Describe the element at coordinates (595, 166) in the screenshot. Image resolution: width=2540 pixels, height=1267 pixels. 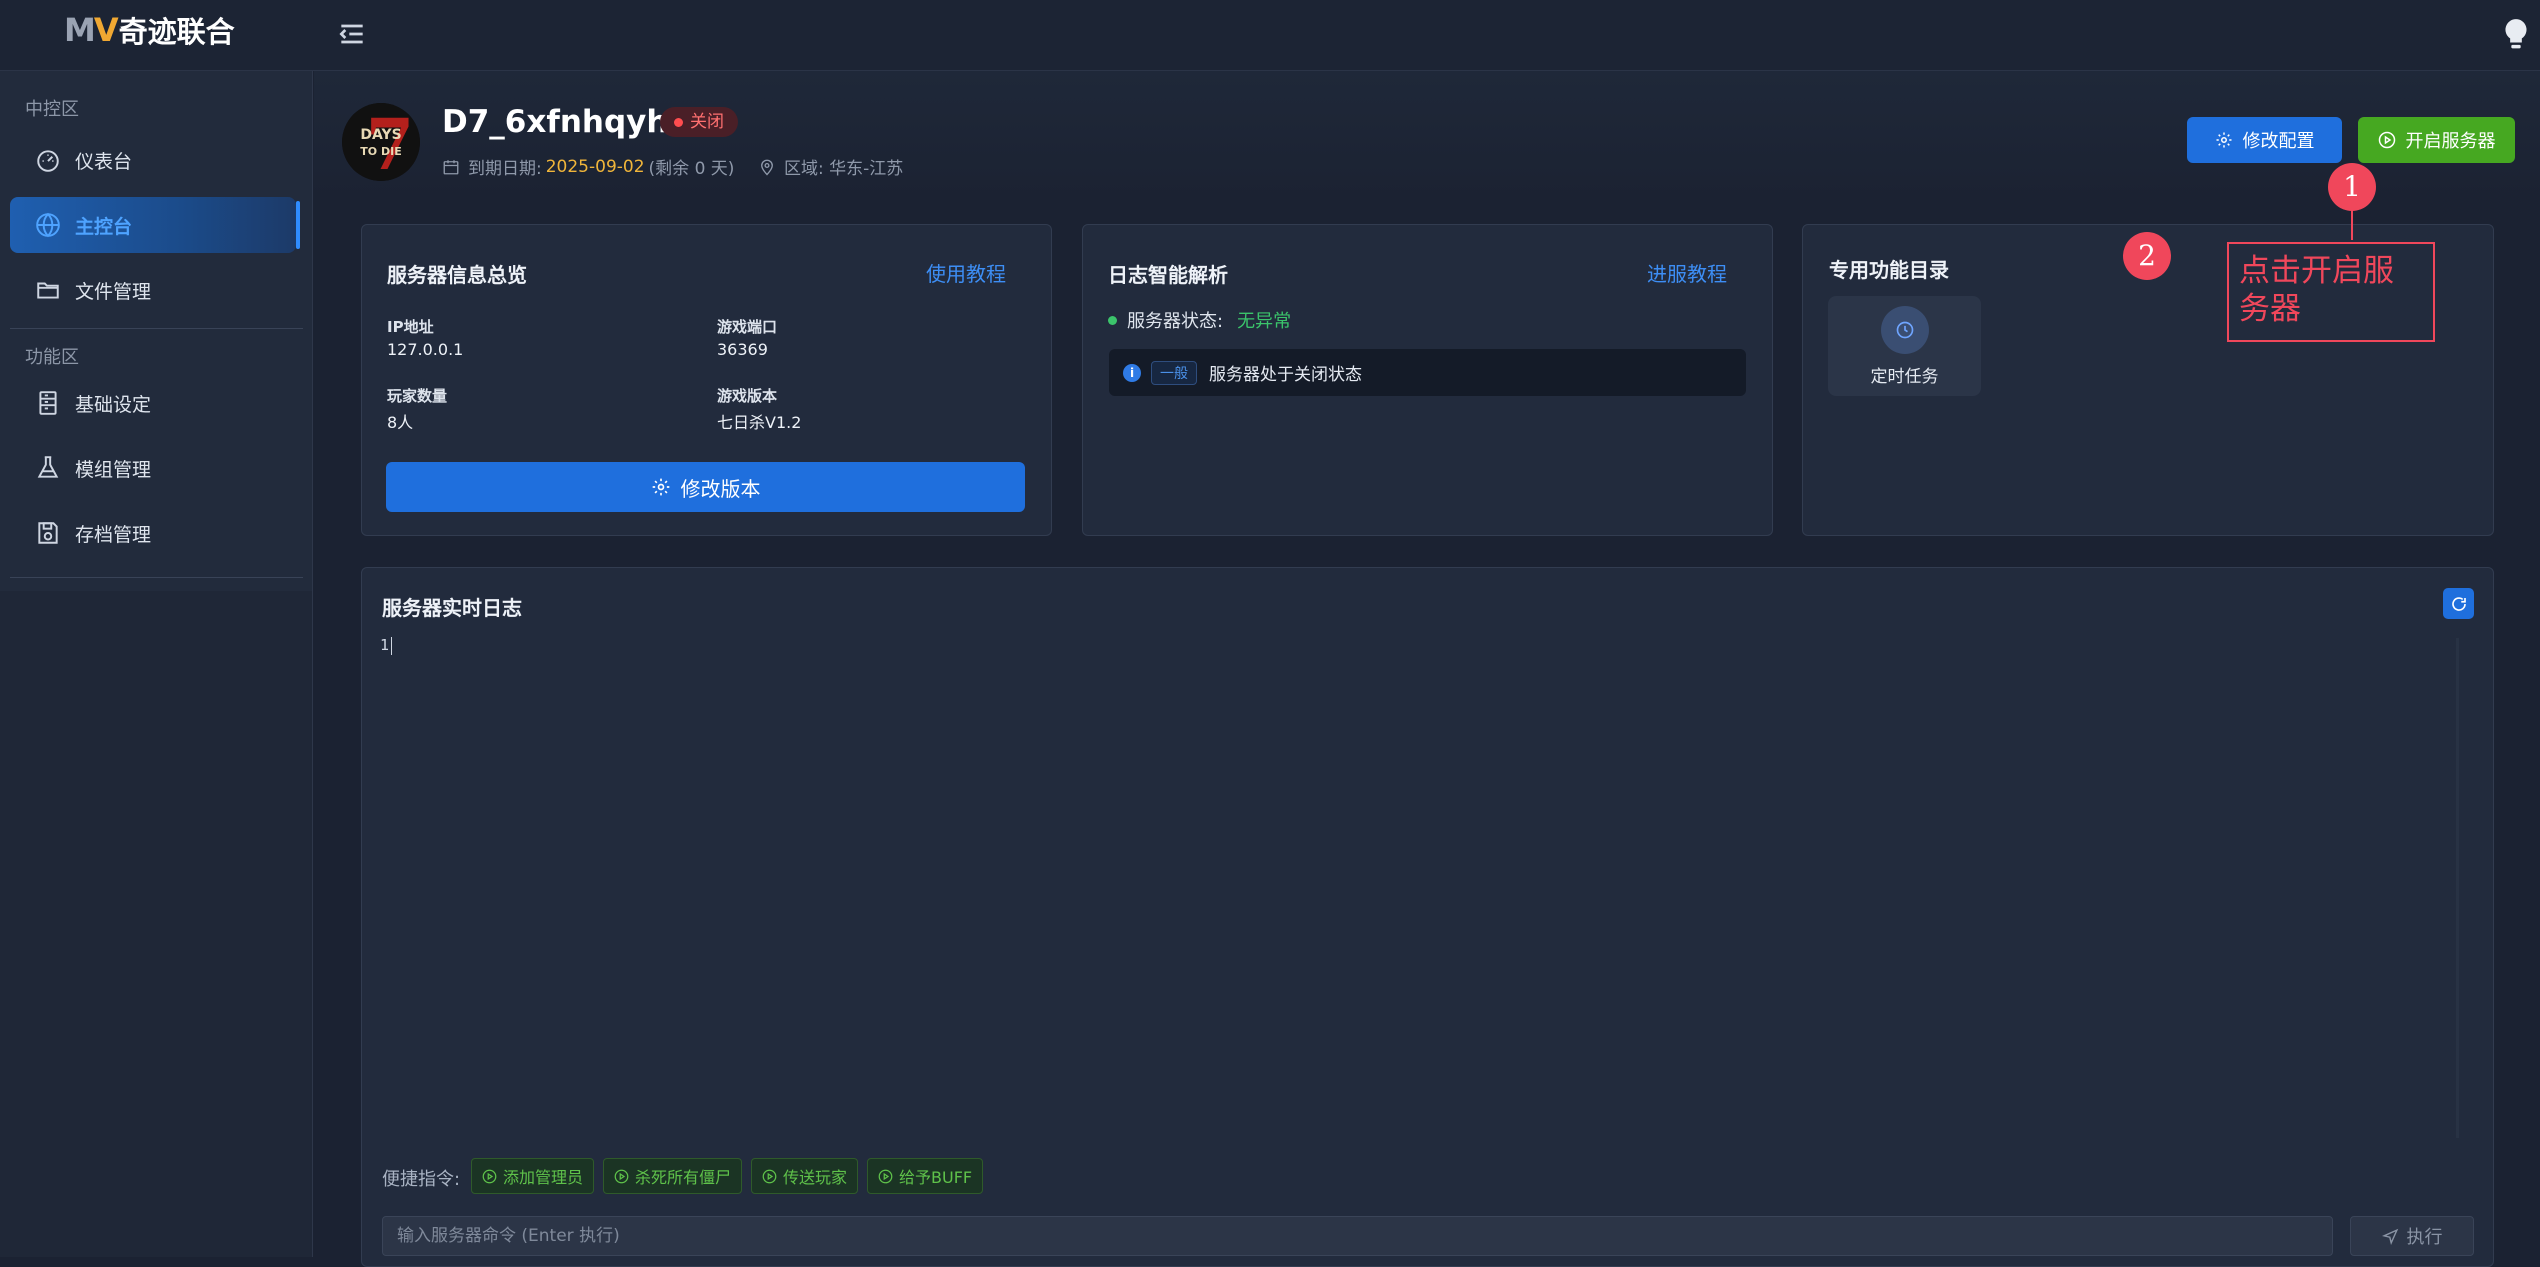
I see `expire-date-value: 2025-09-02` at that location.